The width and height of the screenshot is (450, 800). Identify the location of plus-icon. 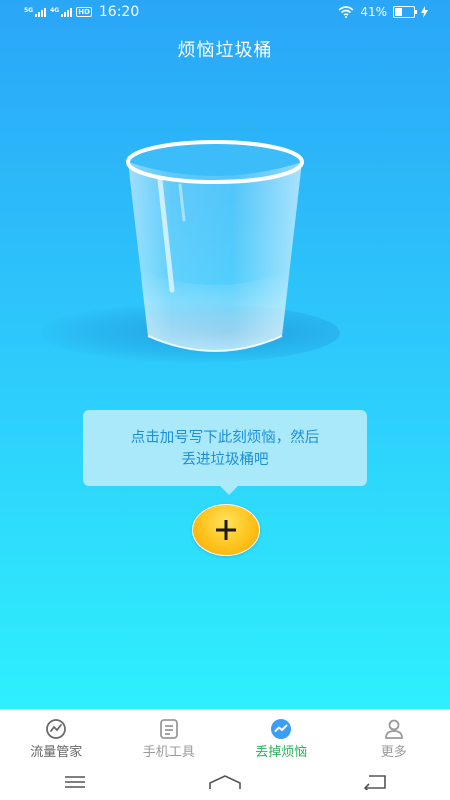
(226, 530).